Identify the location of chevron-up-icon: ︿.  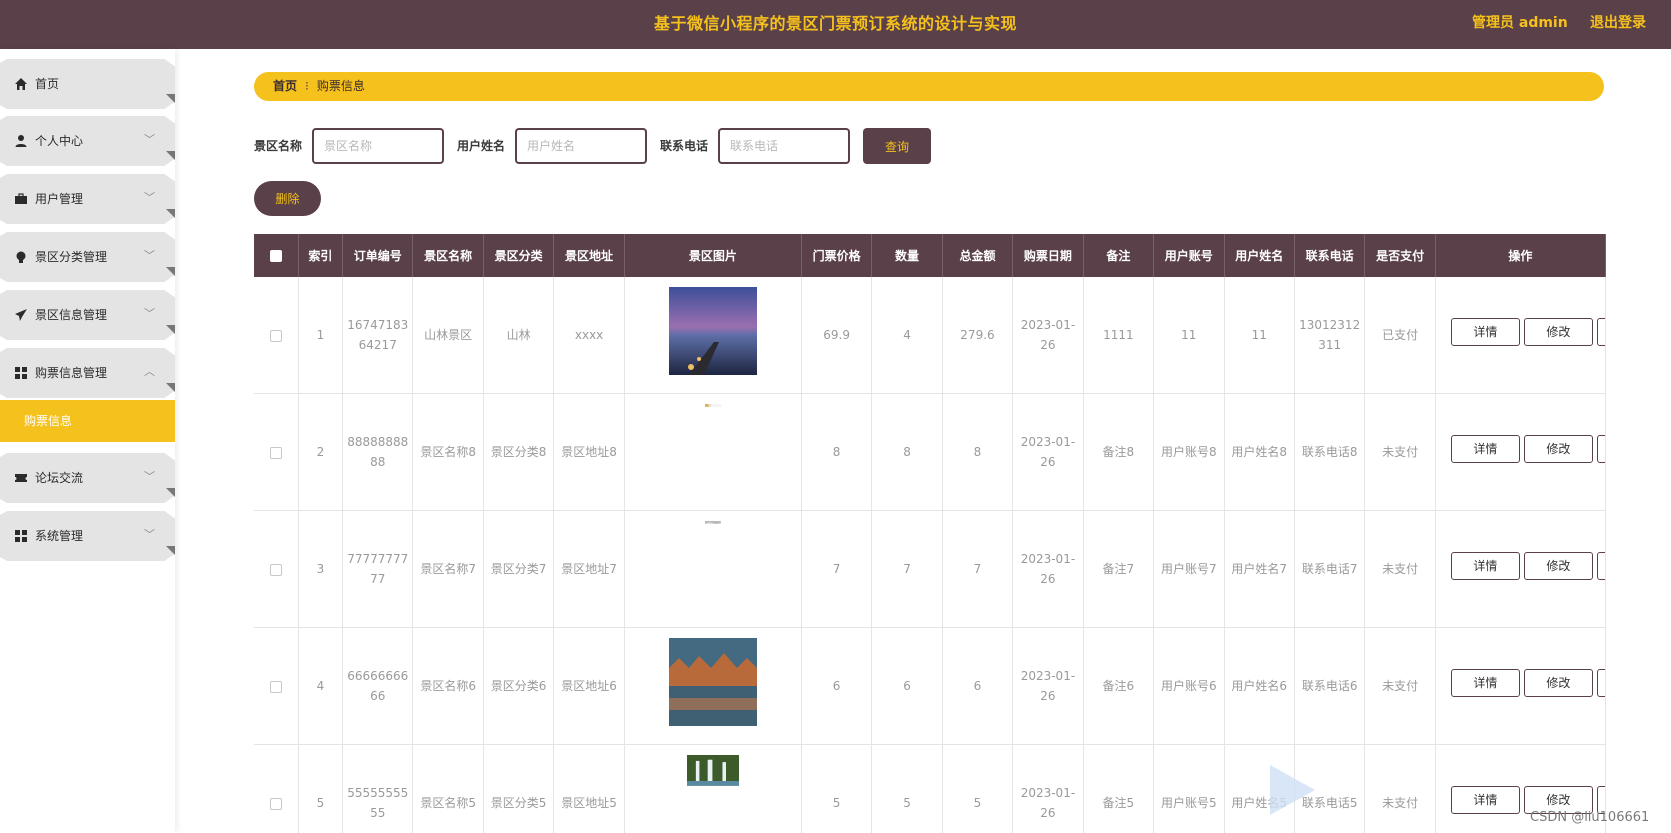
(149, 371).